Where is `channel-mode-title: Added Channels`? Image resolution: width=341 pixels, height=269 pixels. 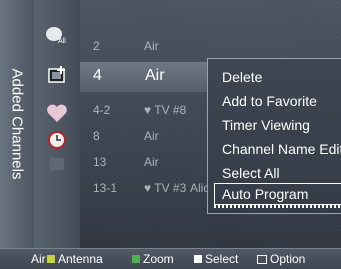
channel-mode-title: Added Channels is located at coordinates (17, 124).